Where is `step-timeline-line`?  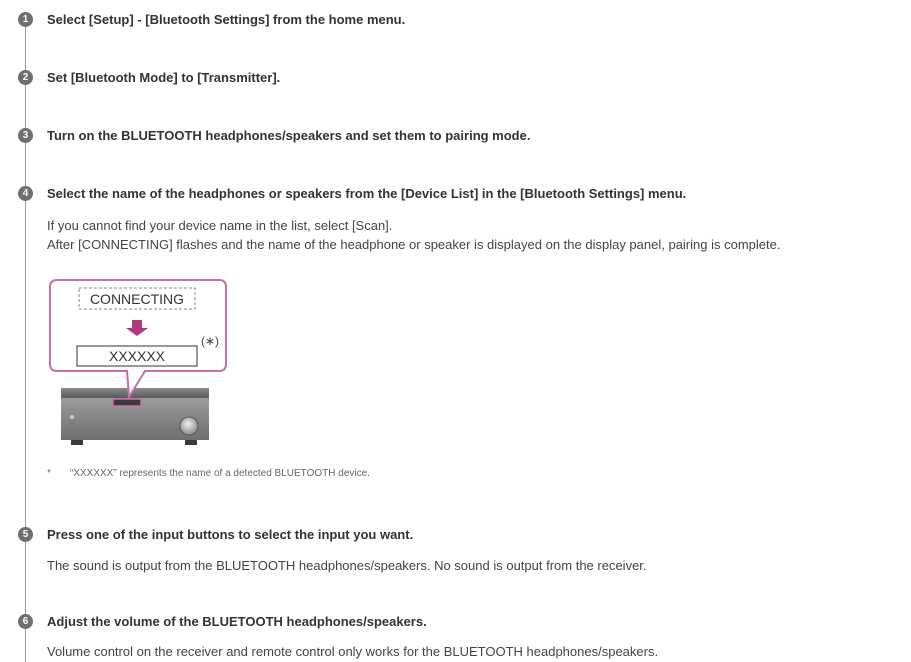
step-timeline-line is located at coordinates (25, 338).